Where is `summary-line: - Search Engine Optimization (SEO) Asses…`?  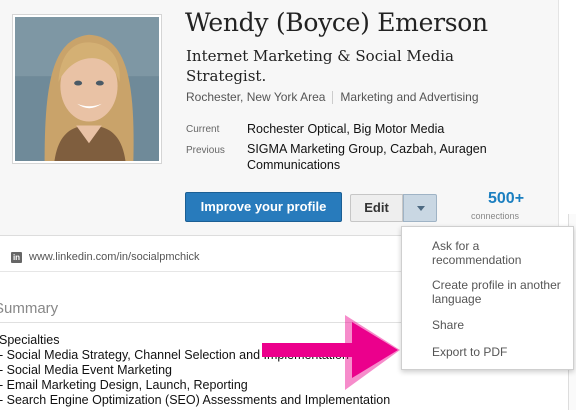
summary-line: - Search Engine Optimization (SEO) Asses… is located at coordinates (195, 400).